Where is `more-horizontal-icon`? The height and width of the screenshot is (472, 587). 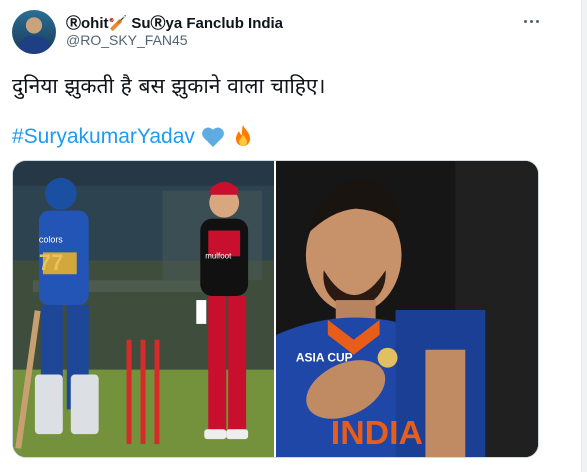 more-horizontal-icon is located at coordinates (531, 21).